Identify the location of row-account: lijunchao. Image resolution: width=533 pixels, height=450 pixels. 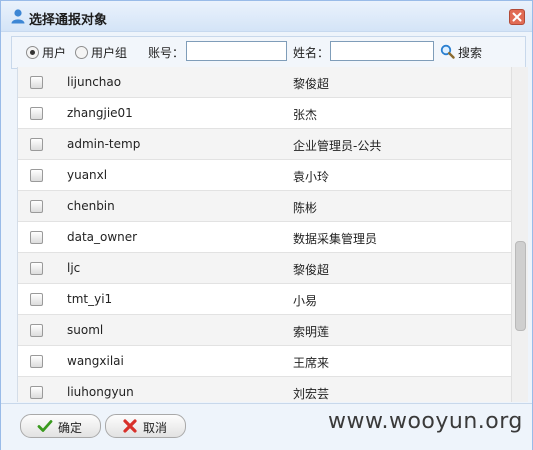
(94, 82).